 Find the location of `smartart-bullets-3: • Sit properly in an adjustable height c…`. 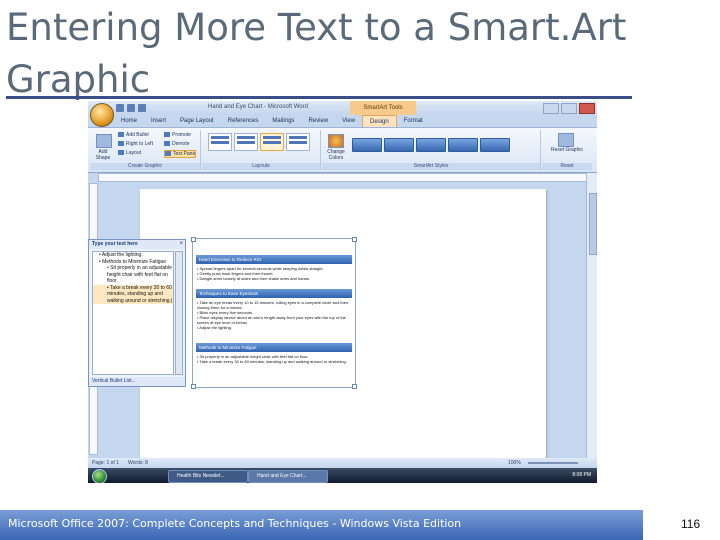

smartart-bullets-3: • Sit properly in an adjustable height c… is located at coordinates (274, 359).